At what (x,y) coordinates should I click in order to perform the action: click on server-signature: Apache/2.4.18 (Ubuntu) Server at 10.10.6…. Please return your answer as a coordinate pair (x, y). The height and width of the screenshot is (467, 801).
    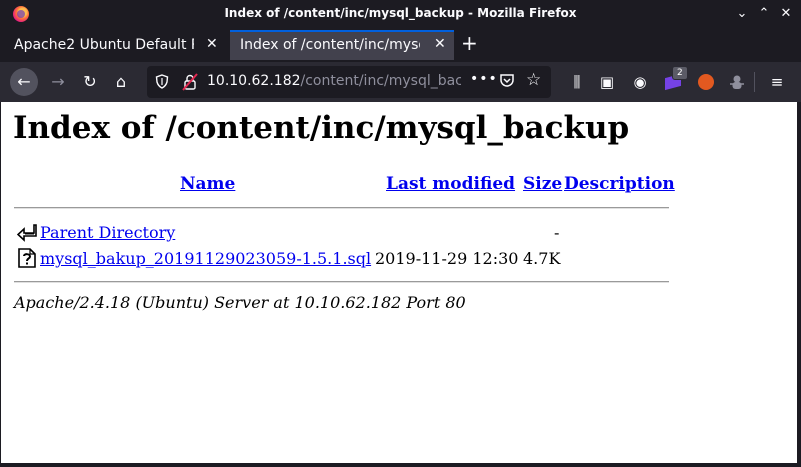
    Looking at the image, I should click on (240, 302).